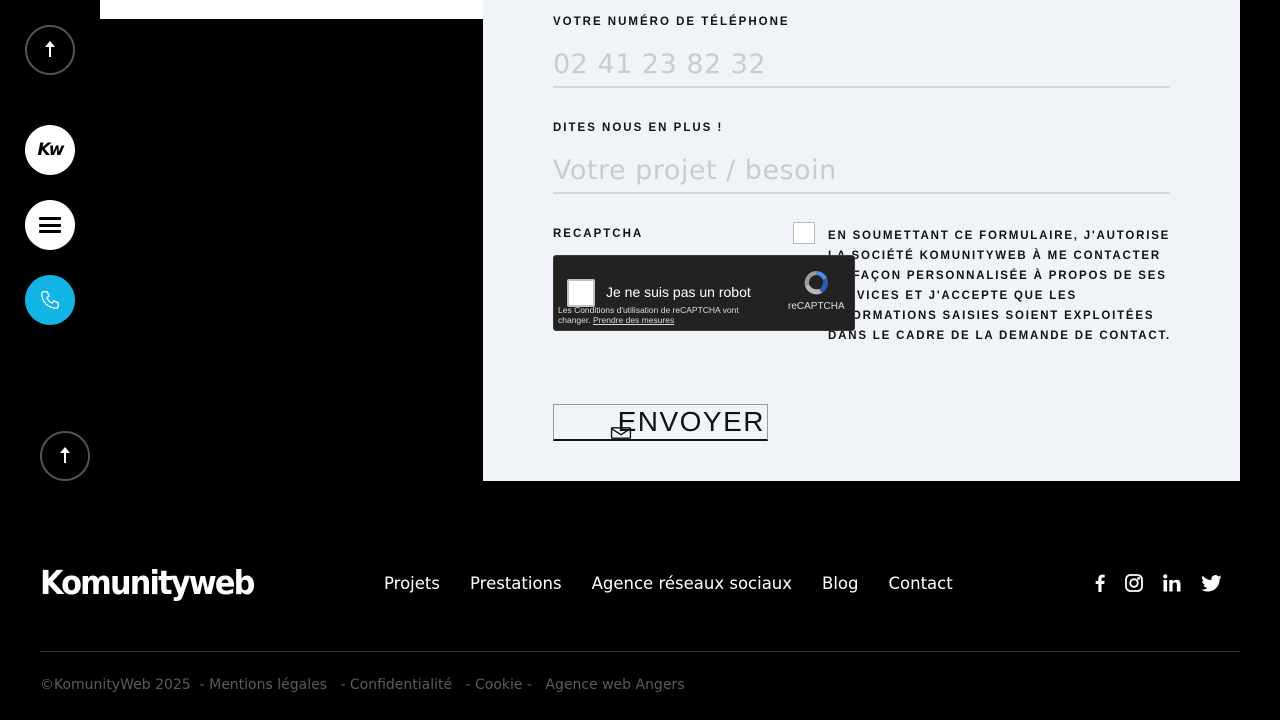  I want to click on footer-nav-prestations: Prestations, so click(516, 583).